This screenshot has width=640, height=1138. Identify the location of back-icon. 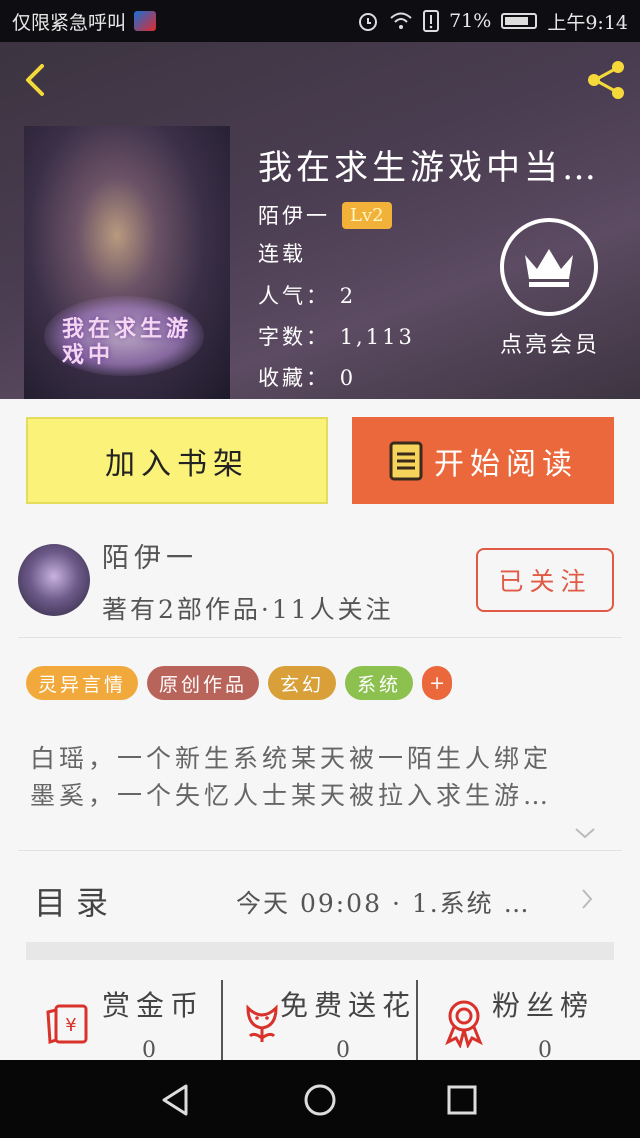
(35, 80).